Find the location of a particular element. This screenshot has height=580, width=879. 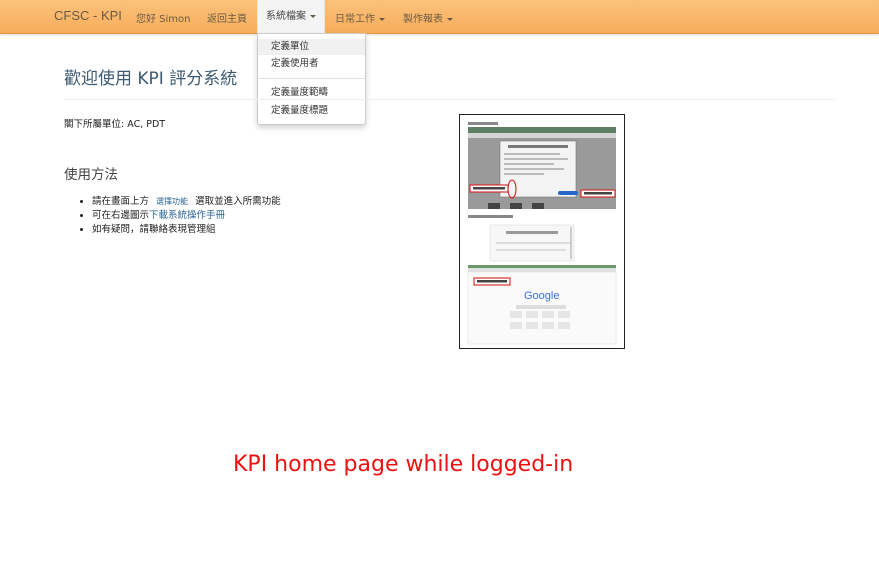

system-files-dropdown: 定義單位 定義使用者 定義量度範疇 定義量度標題 is located at coordinates (311, 79).